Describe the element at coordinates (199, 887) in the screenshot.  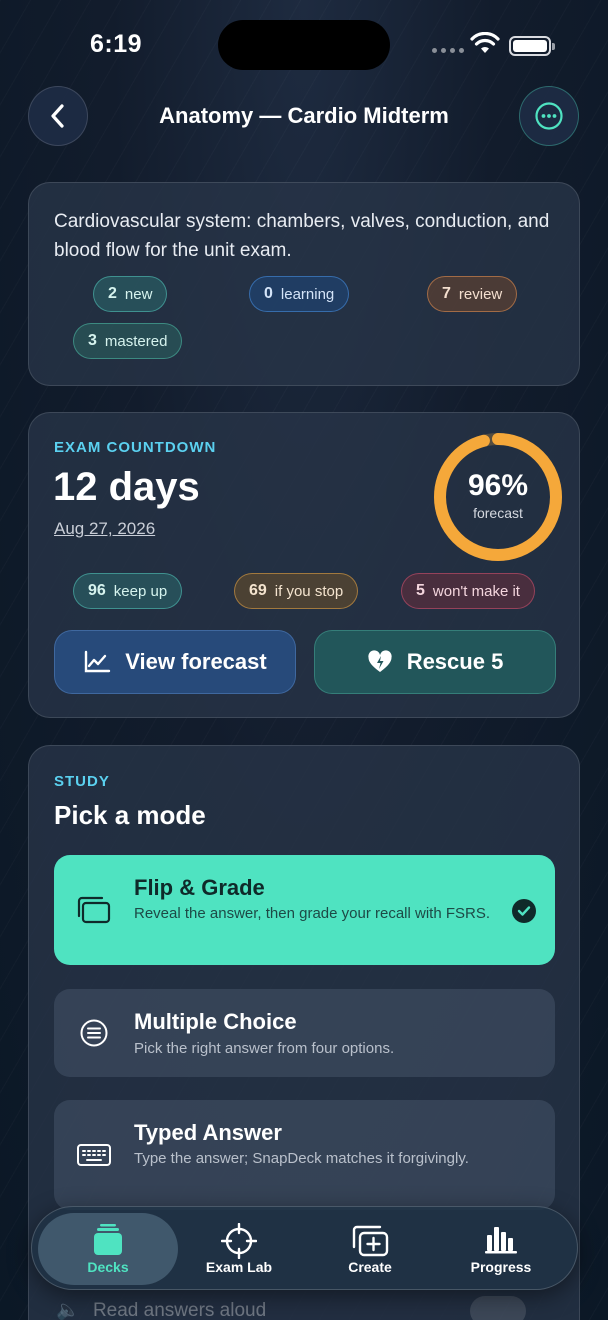
I see `mode-title: Flip & Grade` at that location.